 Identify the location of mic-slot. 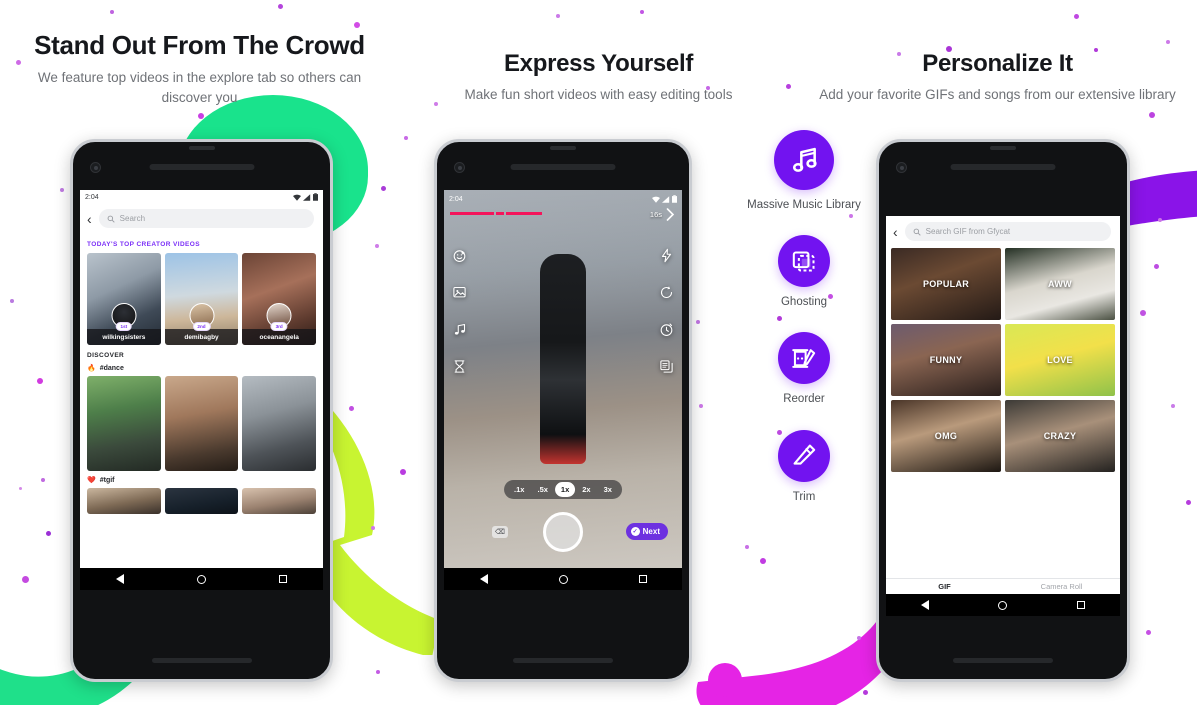
(1003, 148).